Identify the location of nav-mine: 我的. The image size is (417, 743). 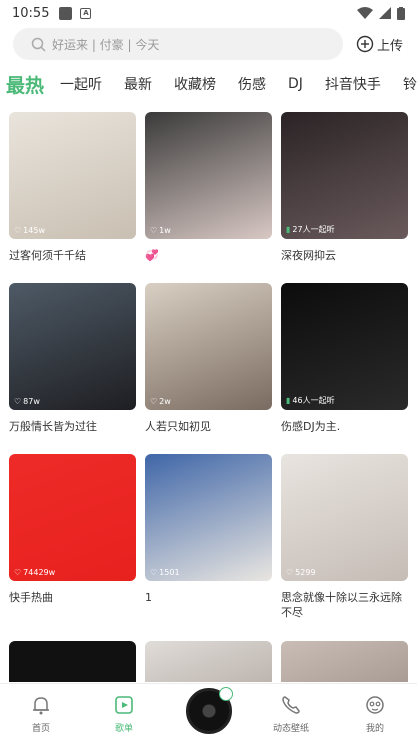
(375, 714).